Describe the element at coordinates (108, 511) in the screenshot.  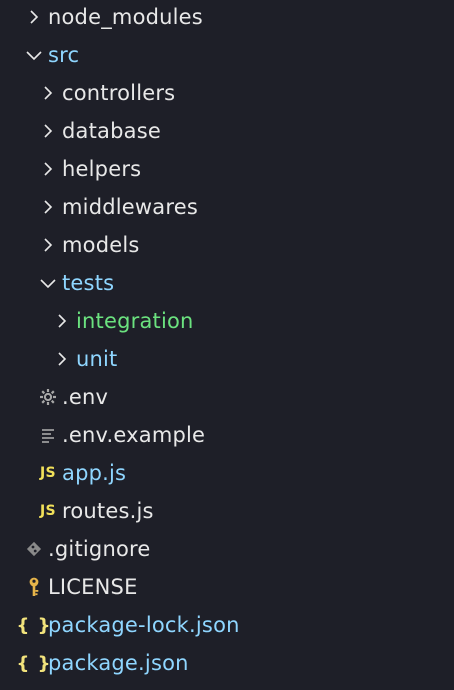
I see `tree-item-label: routes.js` at that location.